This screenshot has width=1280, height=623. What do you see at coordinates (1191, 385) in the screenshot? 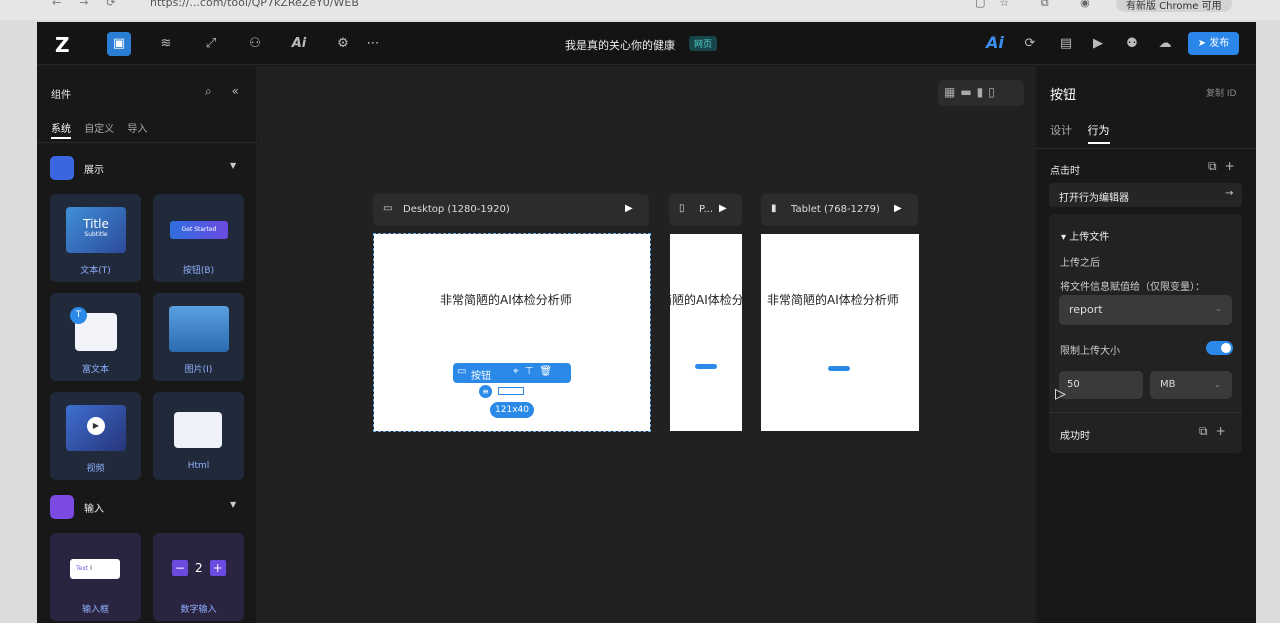
I see `size-unit-select: MB ⌄` at bounding box center [1191, 385].